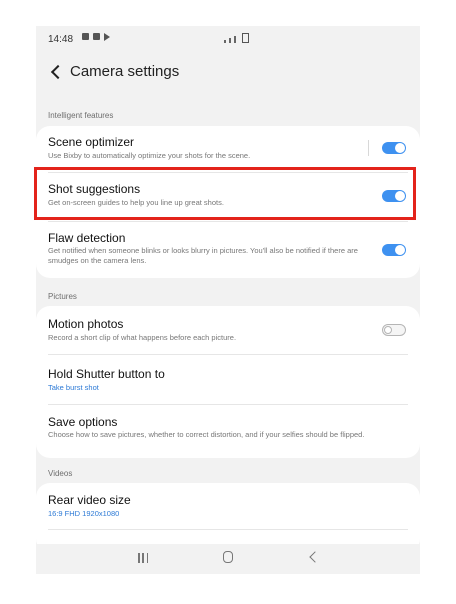 The height and width of the screenshot is (604, 456). I want to click on section-label-pictures: Pictures, so click(62, 296).